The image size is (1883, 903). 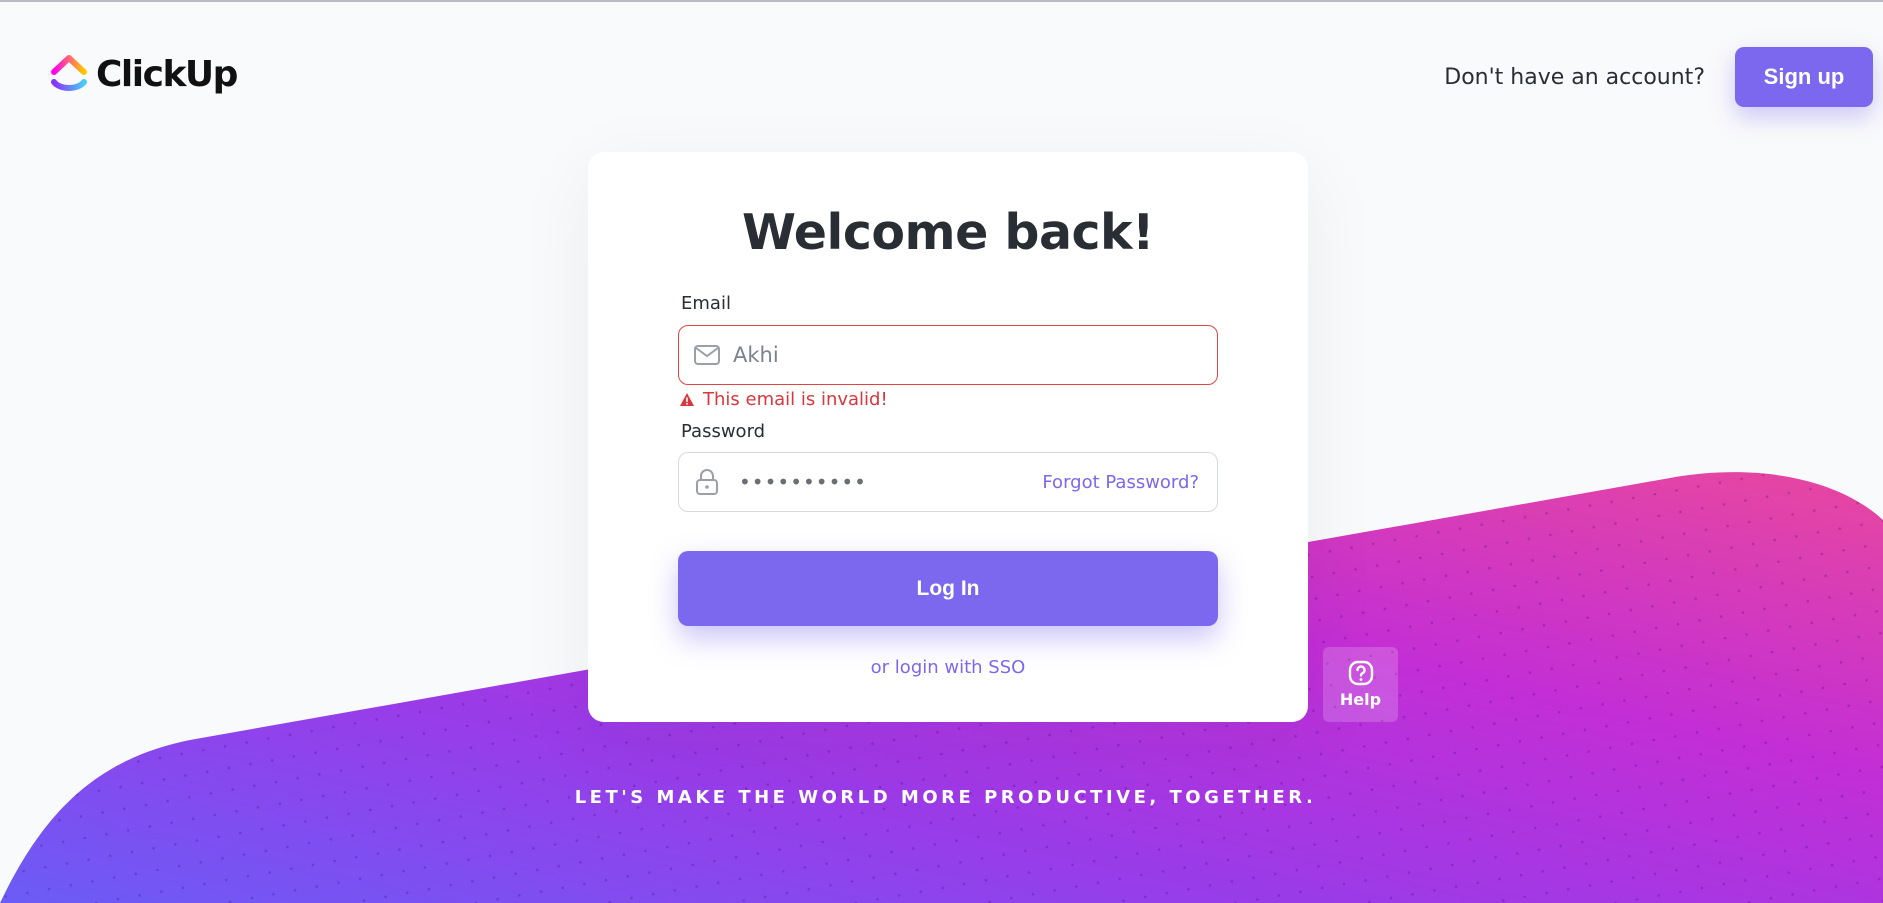 I want to click on login-button: Log In, so click(x=948, y=588).